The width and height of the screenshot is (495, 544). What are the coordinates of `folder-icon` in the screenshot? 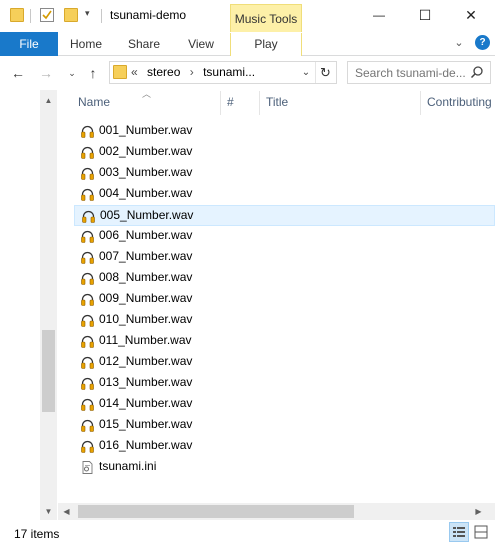 It's located at (17, 15).